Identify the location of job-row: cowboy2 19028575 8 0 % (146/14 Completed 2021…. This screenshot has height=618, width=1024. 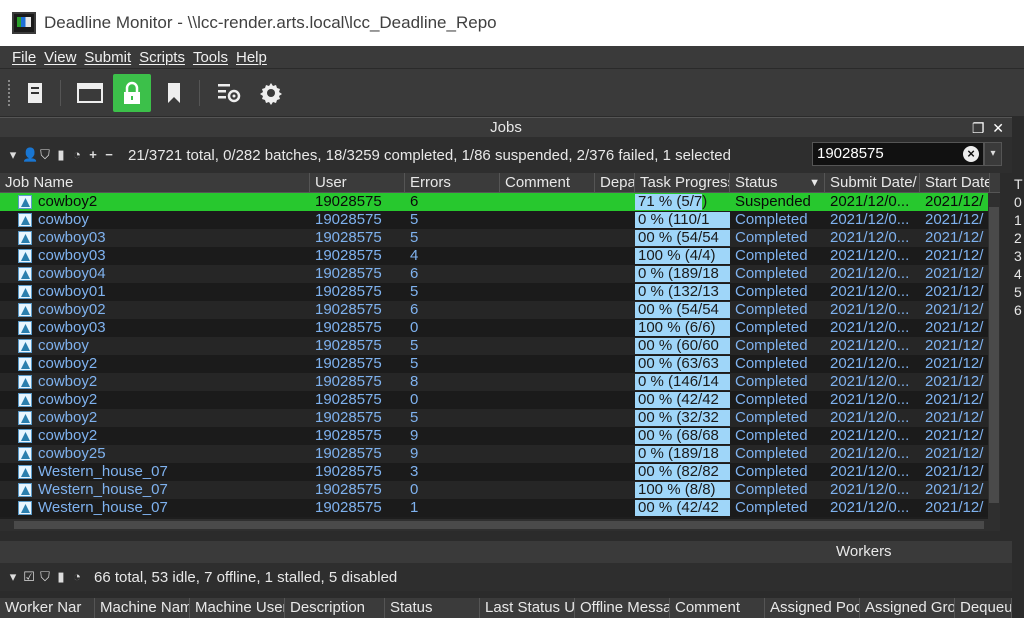
(500, 382).